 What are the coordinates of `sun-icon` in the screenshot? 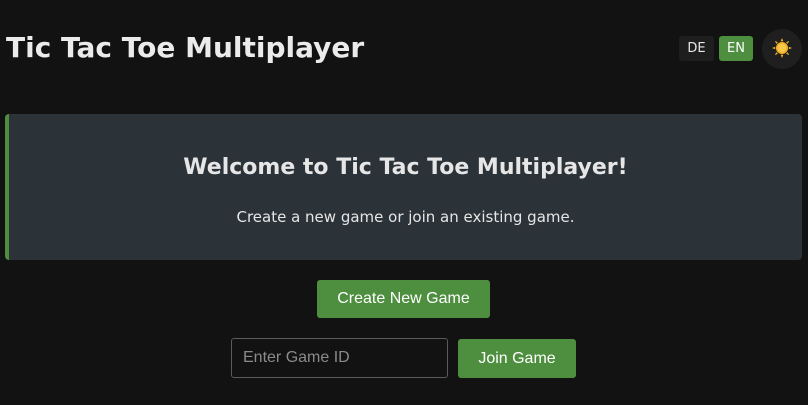 It's located at (782, 49).